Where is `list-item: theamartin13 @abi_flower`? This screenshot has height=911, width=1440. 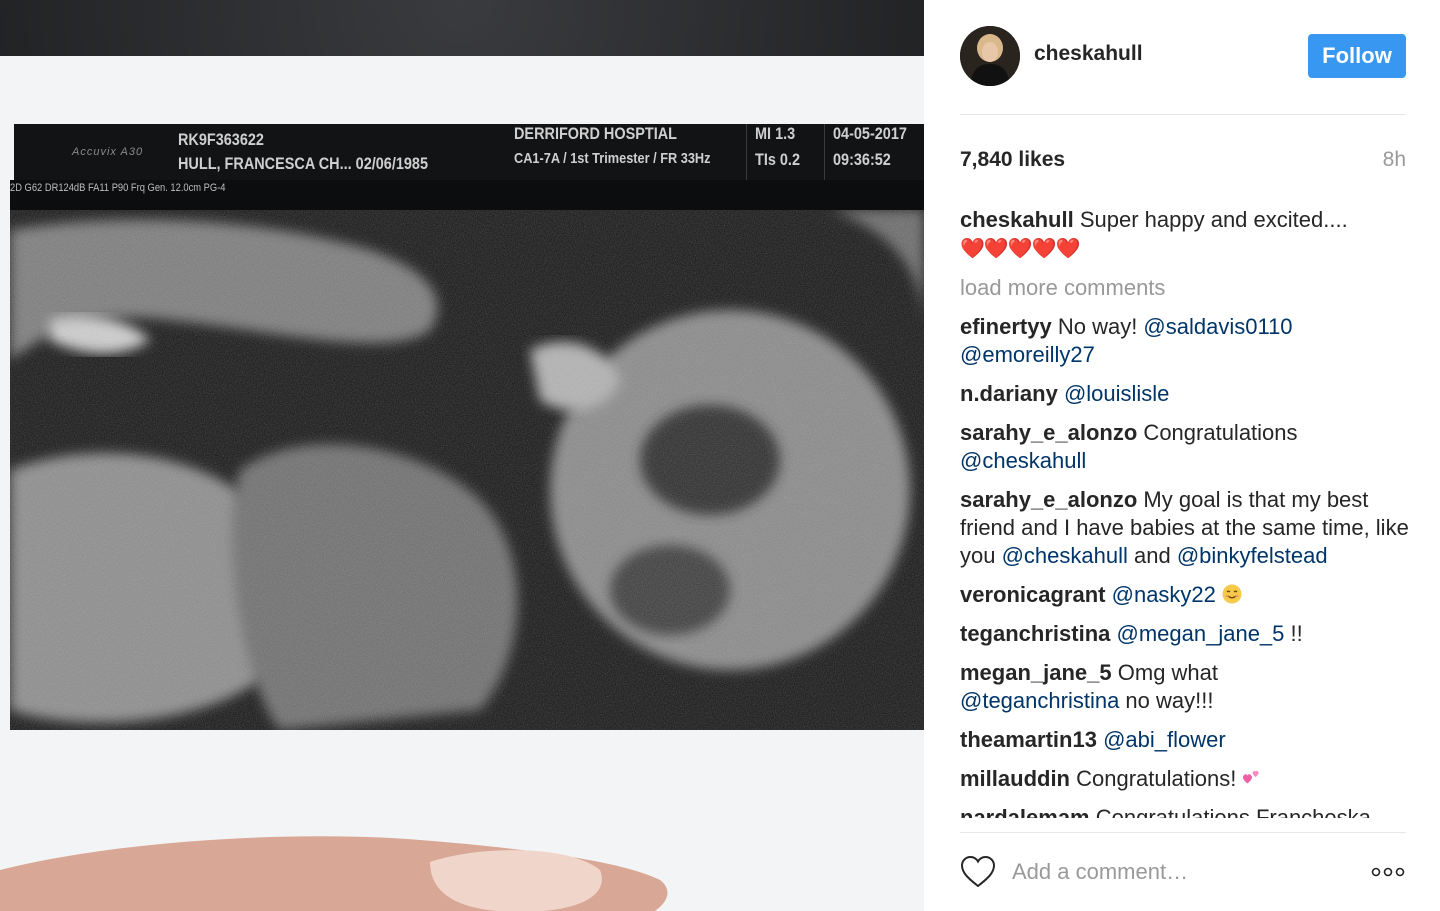
list-item: theamartin13 @abi_flower is located at coordinates (1186, 740).